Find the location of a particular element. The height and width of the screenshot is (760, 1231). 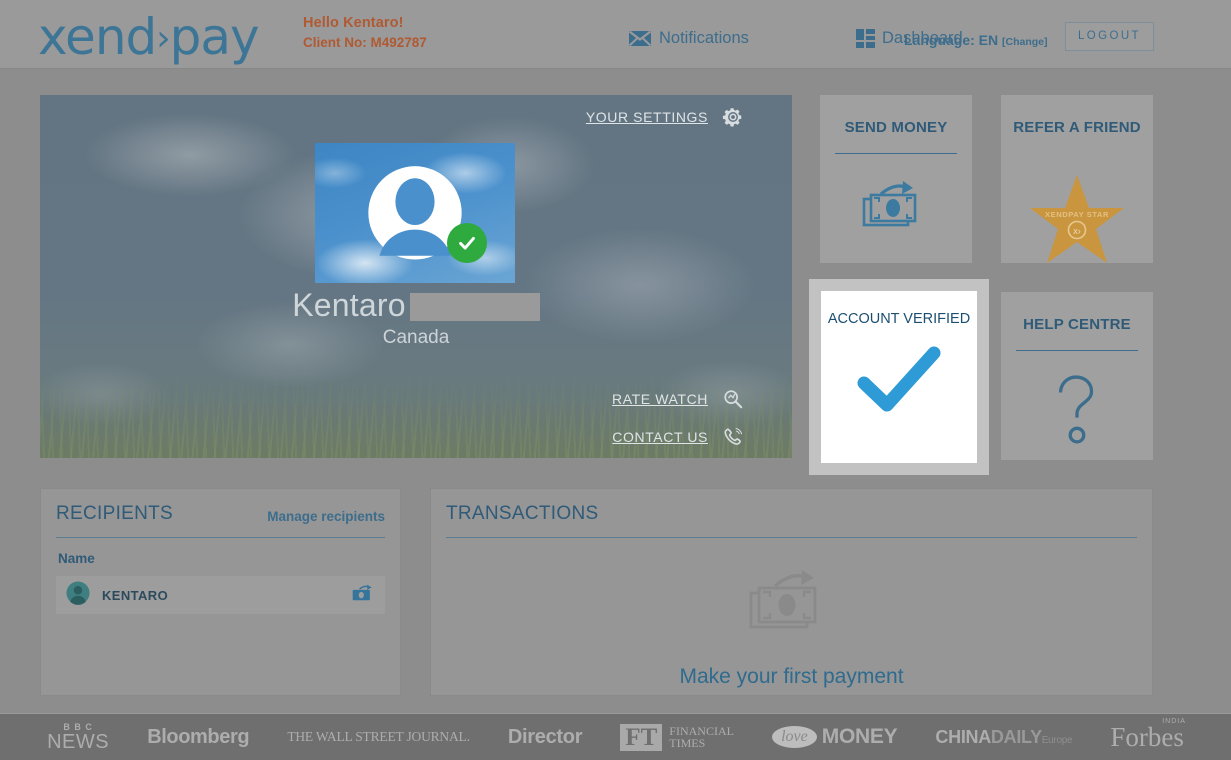

rate-watch-label: RATE WATCH is located at coordinates (660, 399).